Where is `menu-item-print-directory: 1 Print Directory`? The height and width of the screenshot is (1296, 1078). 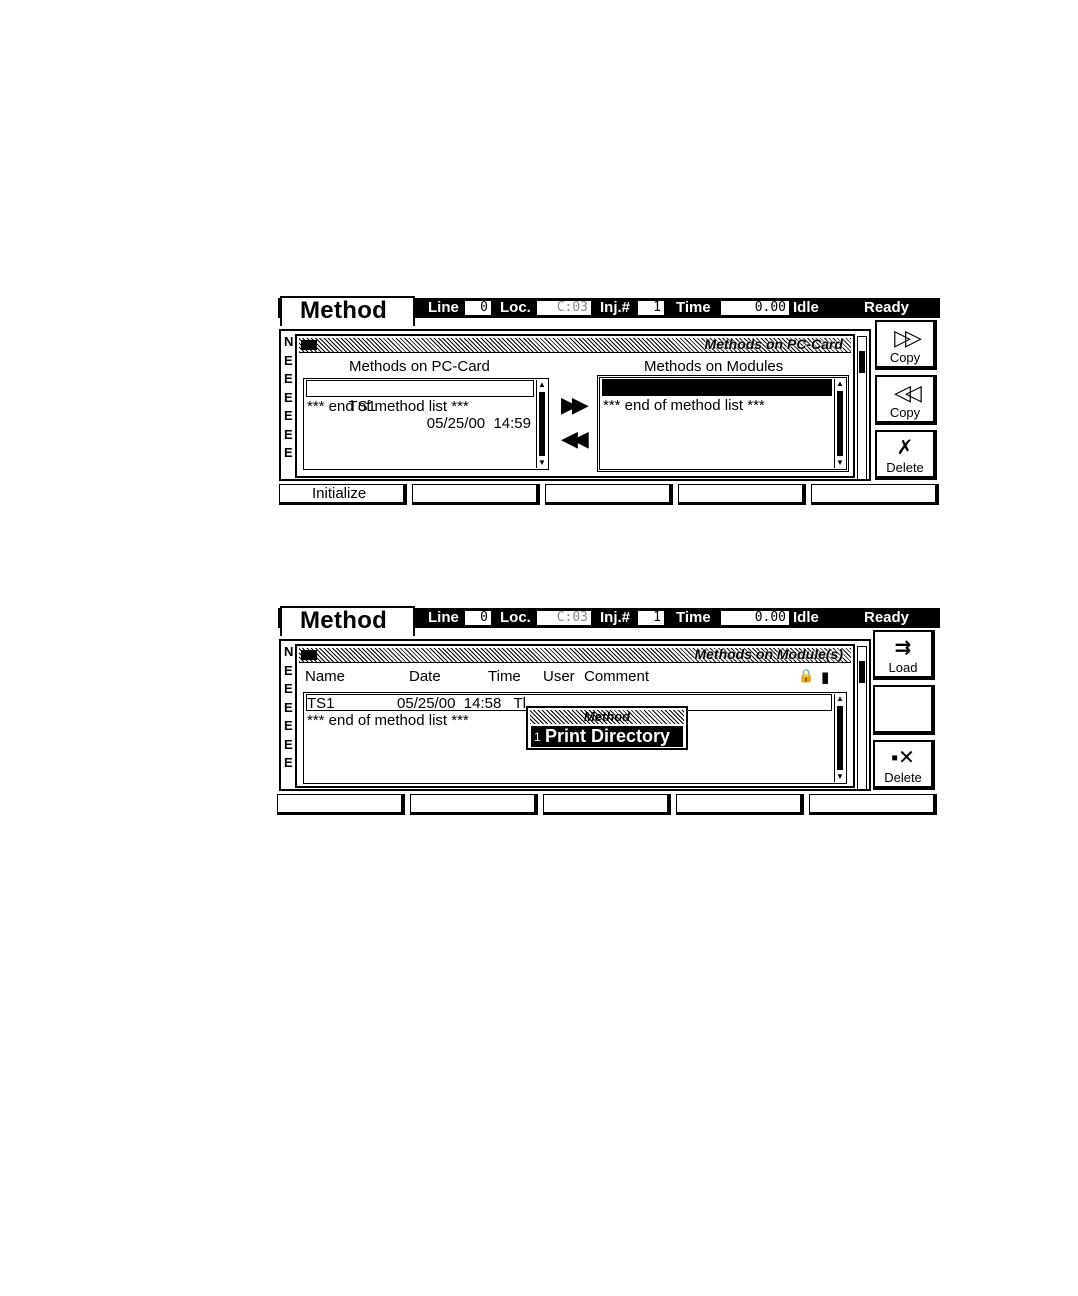
menu-item-print-directory: 1 Print Directory is located at coordinates (607, 736).